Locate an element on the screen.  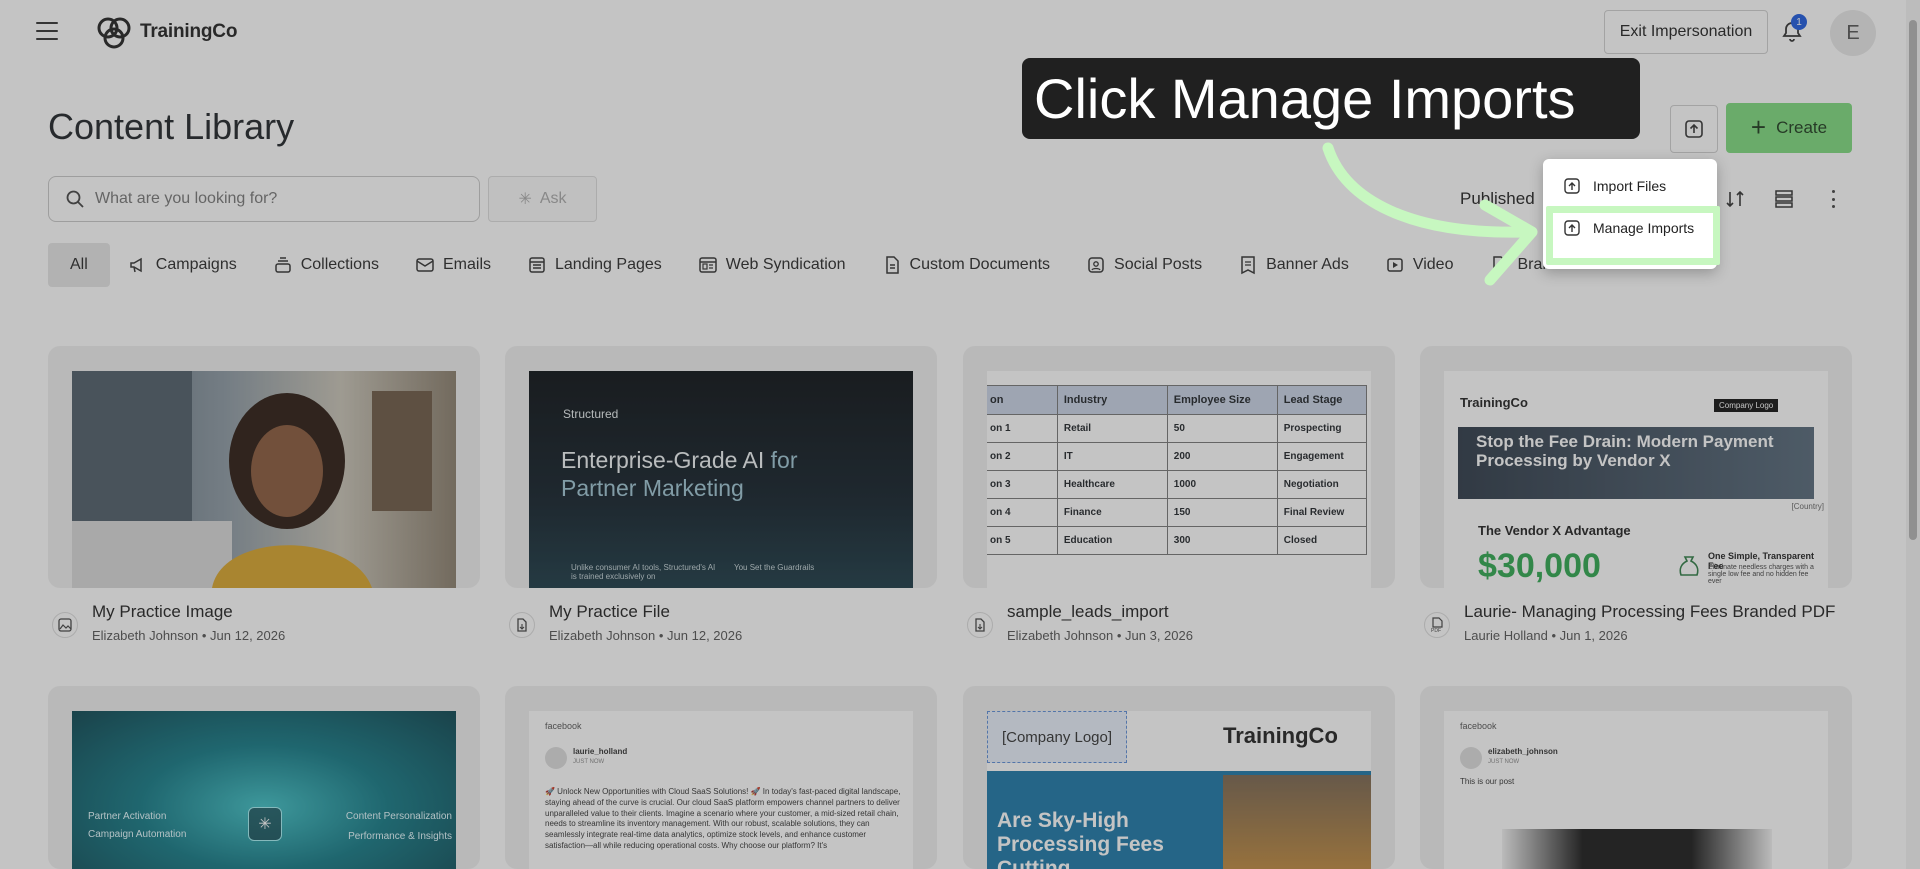
thumb-user: laurie_holland is located at coordinates (600, 751).